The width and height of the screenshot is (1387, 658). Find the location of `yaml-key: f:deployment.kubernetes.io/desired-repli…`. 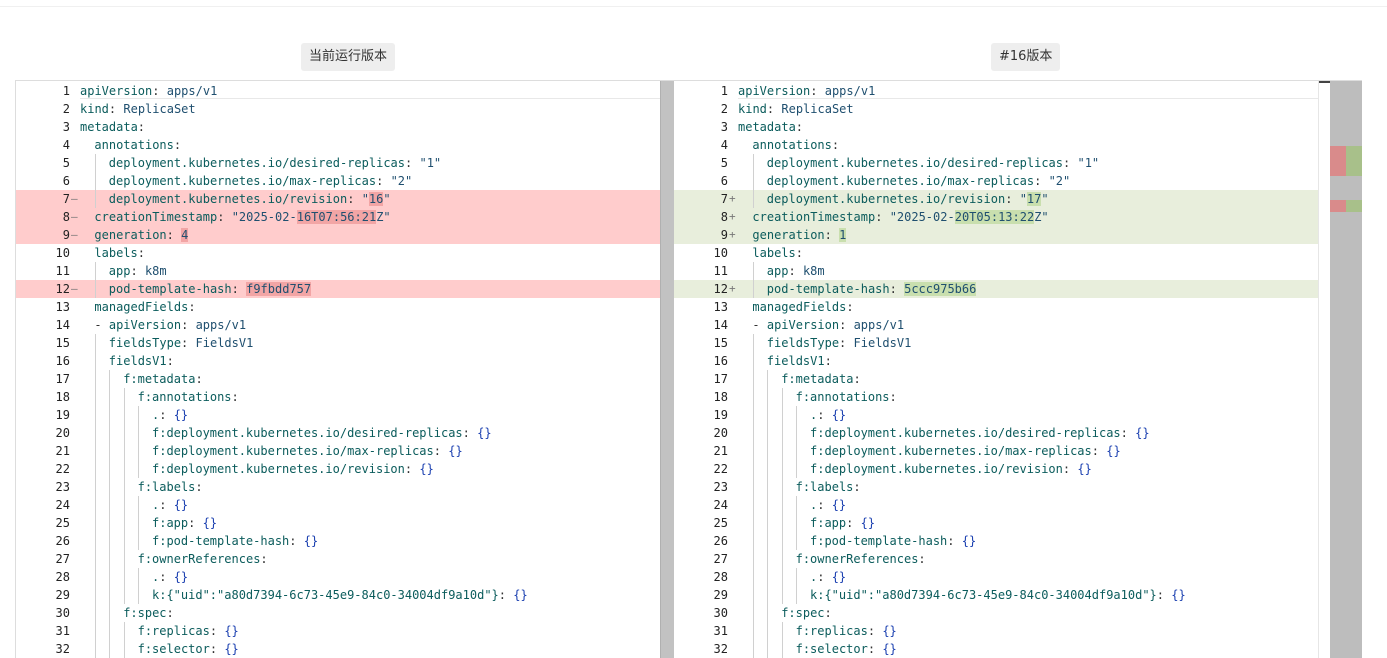

yaml-key: f:deployment.kubernetes.io/desired-repli… is located at coordinates (307, 433).